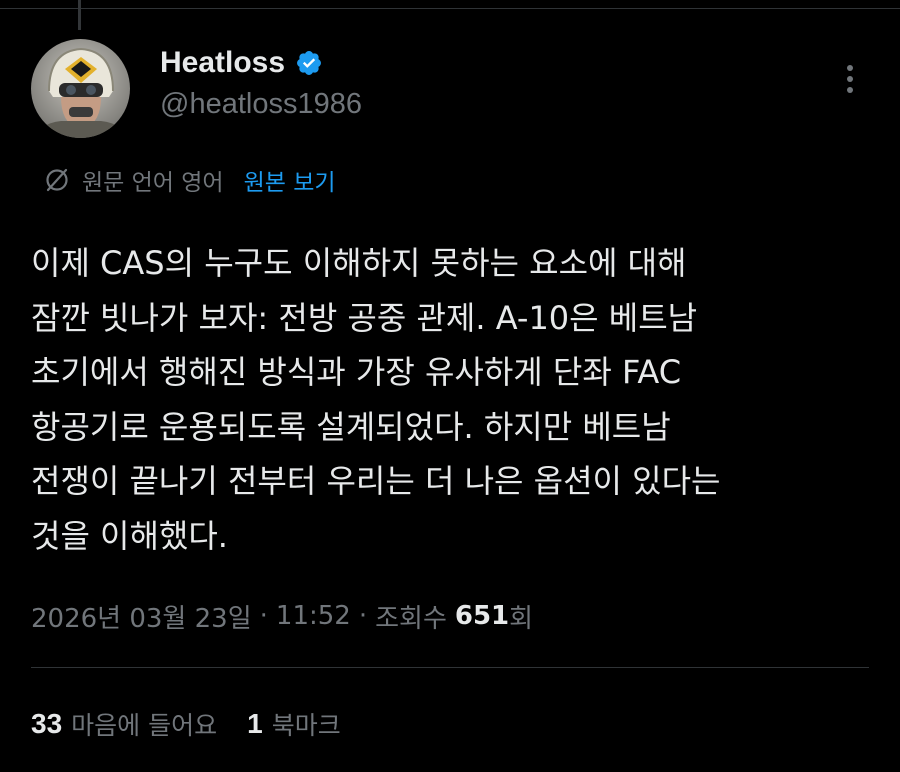 Image resolution: width=900 pixels, height=772 pixels. I want to click on avatar, so click(80, 88).